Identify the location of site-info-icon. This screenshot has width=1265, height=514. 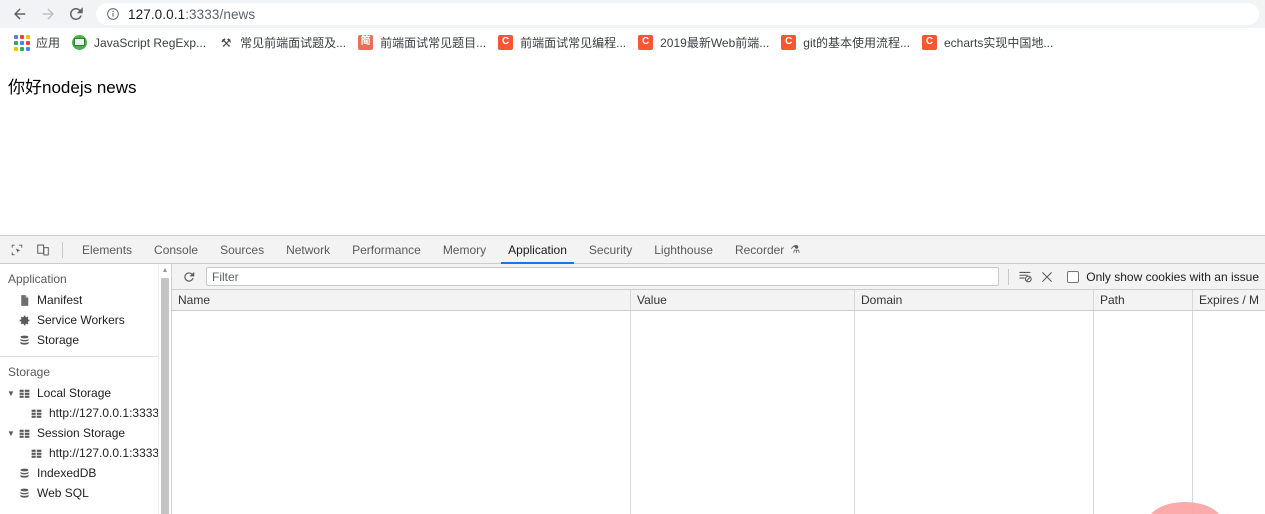
(113, 14).